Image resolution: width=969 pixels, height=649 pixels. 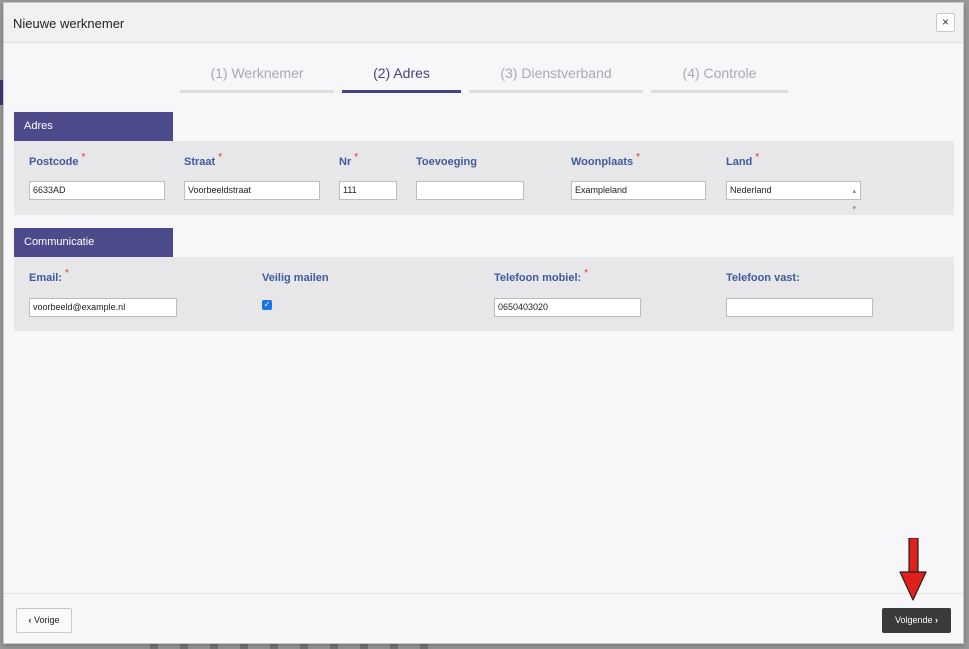 What do you see at coordinates (793, 196) in the screenshot?
I see `land-select: Nederland ▴ ▾` at bounding box center [793, 196].